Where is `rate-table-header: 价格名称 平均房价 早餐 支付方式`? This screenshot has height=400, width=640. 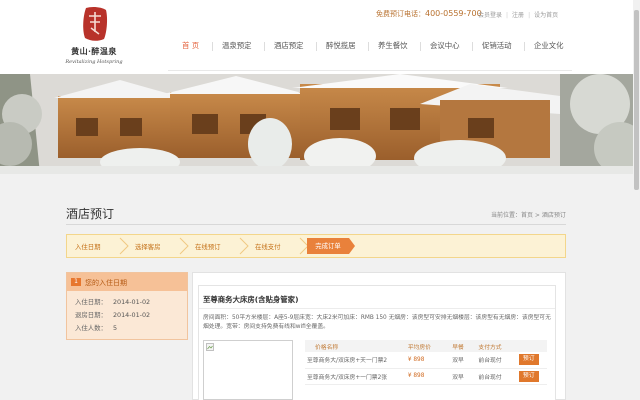 rate-table-header: 价格名称 平均房价 早餐 支付方式 is located at coordinates (426, 346).